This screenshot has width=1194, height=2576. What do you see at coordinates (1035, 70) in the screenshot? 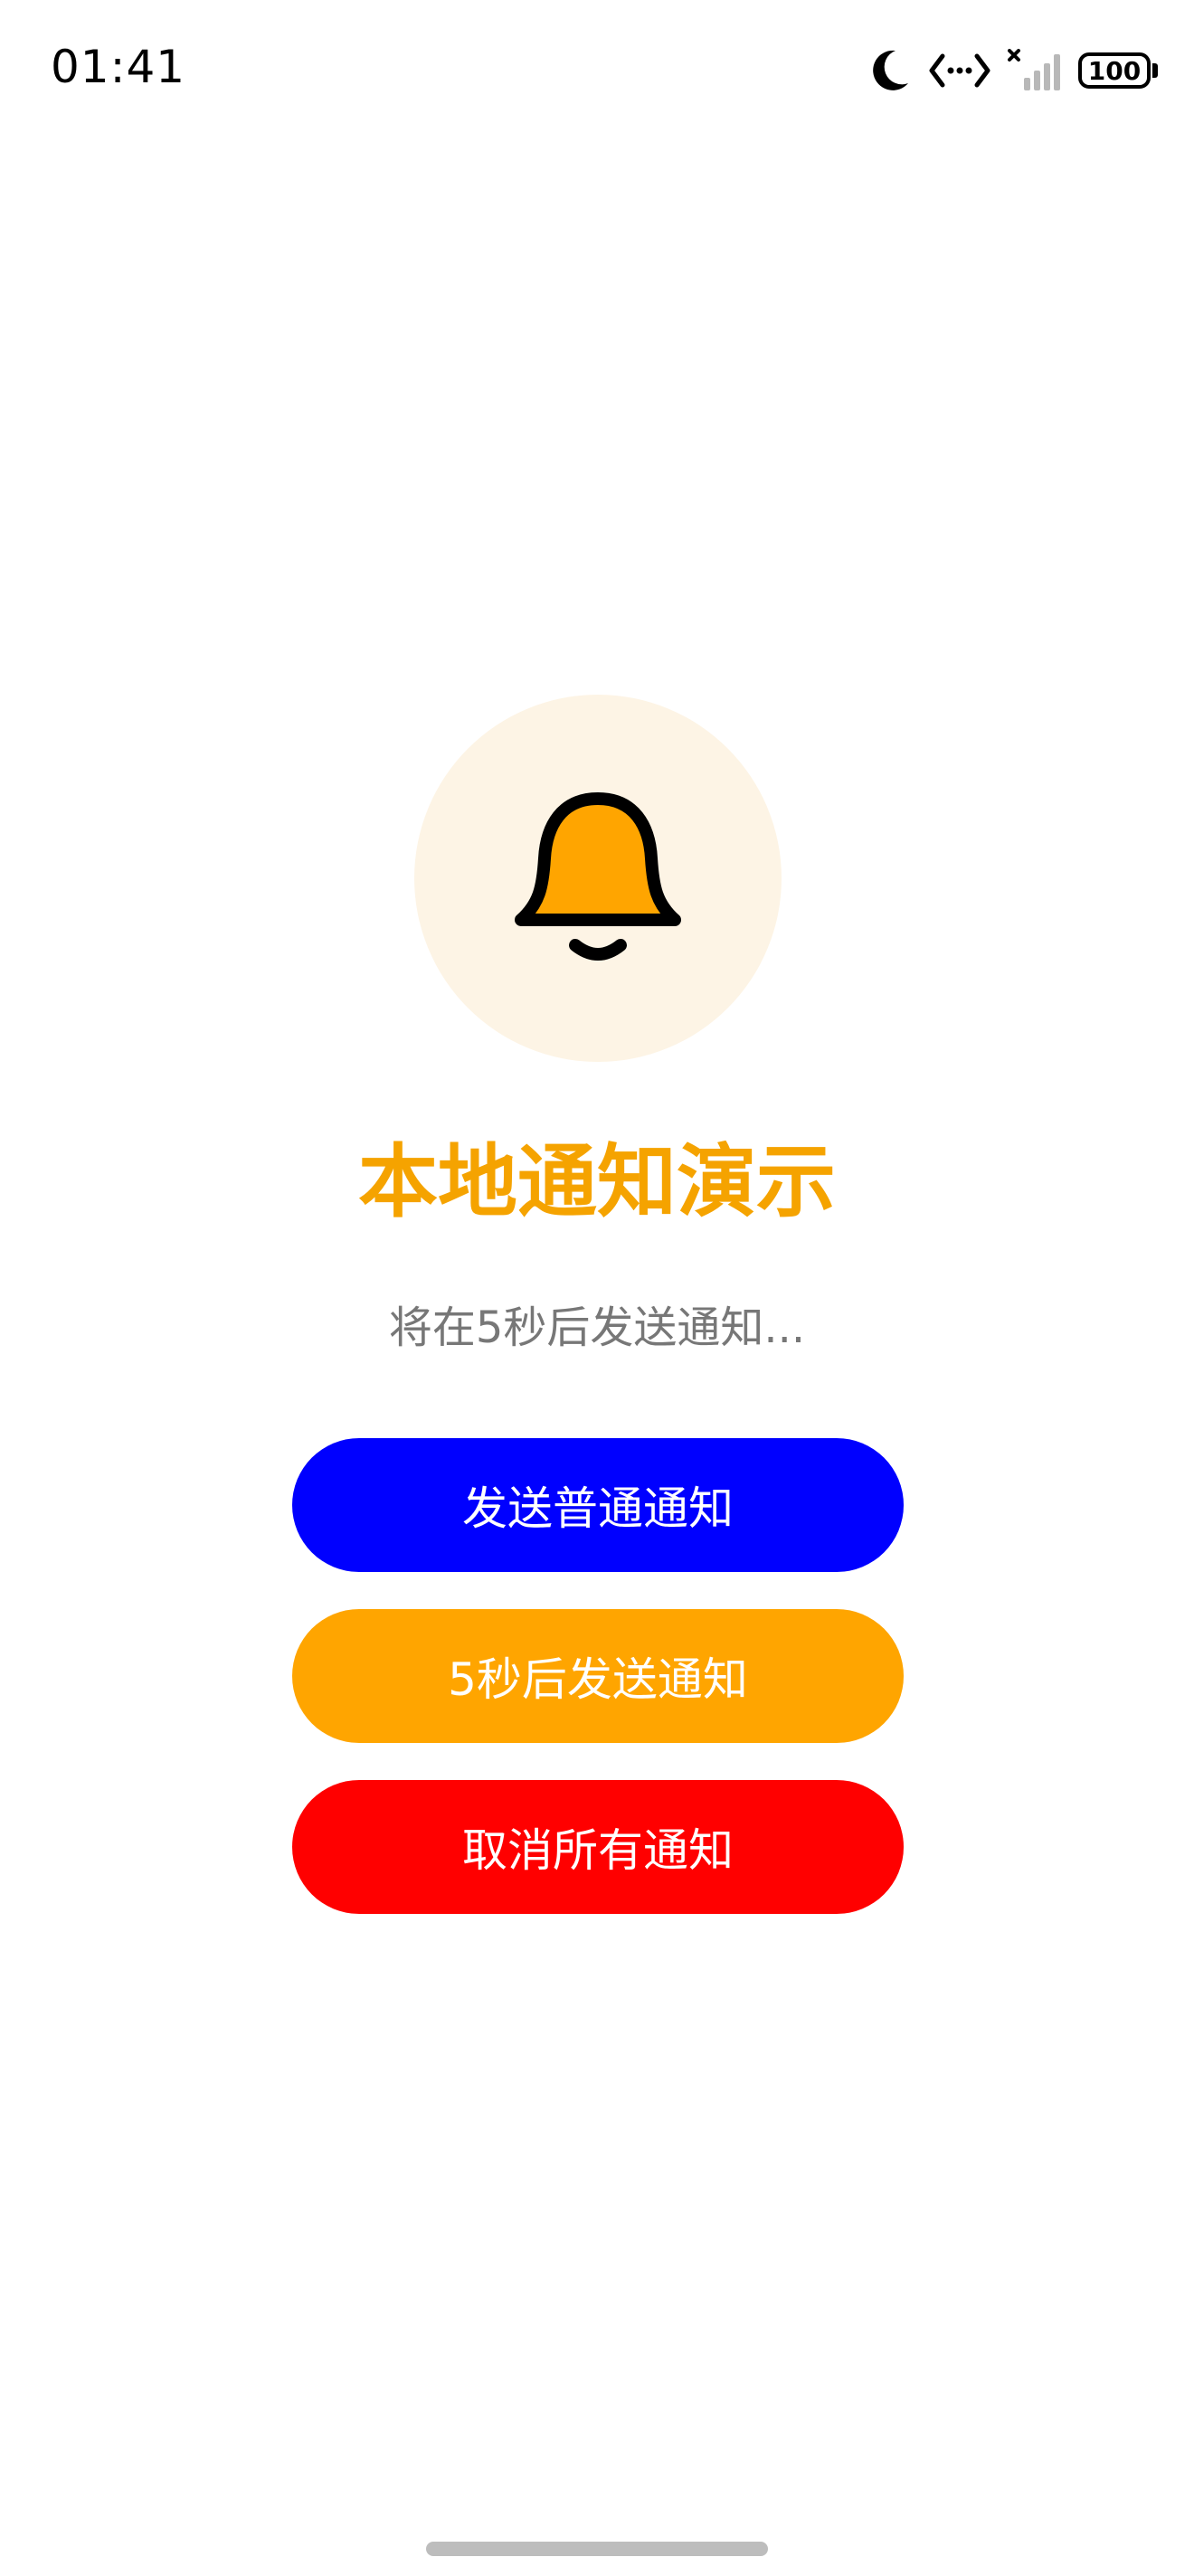
I see `signal-no-sim-icon` at bounding box center [1035, 70].